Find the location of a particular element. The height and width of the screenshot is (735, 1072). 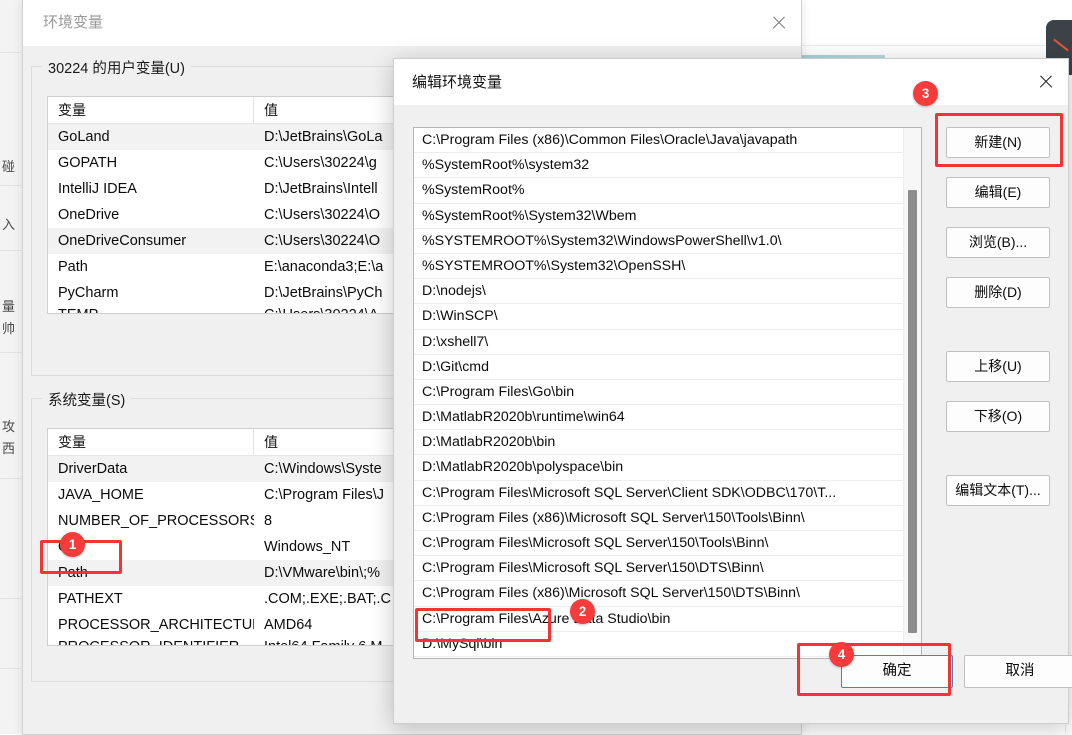

annotation-badge-1: 1 is located at coordinates (72, 544).